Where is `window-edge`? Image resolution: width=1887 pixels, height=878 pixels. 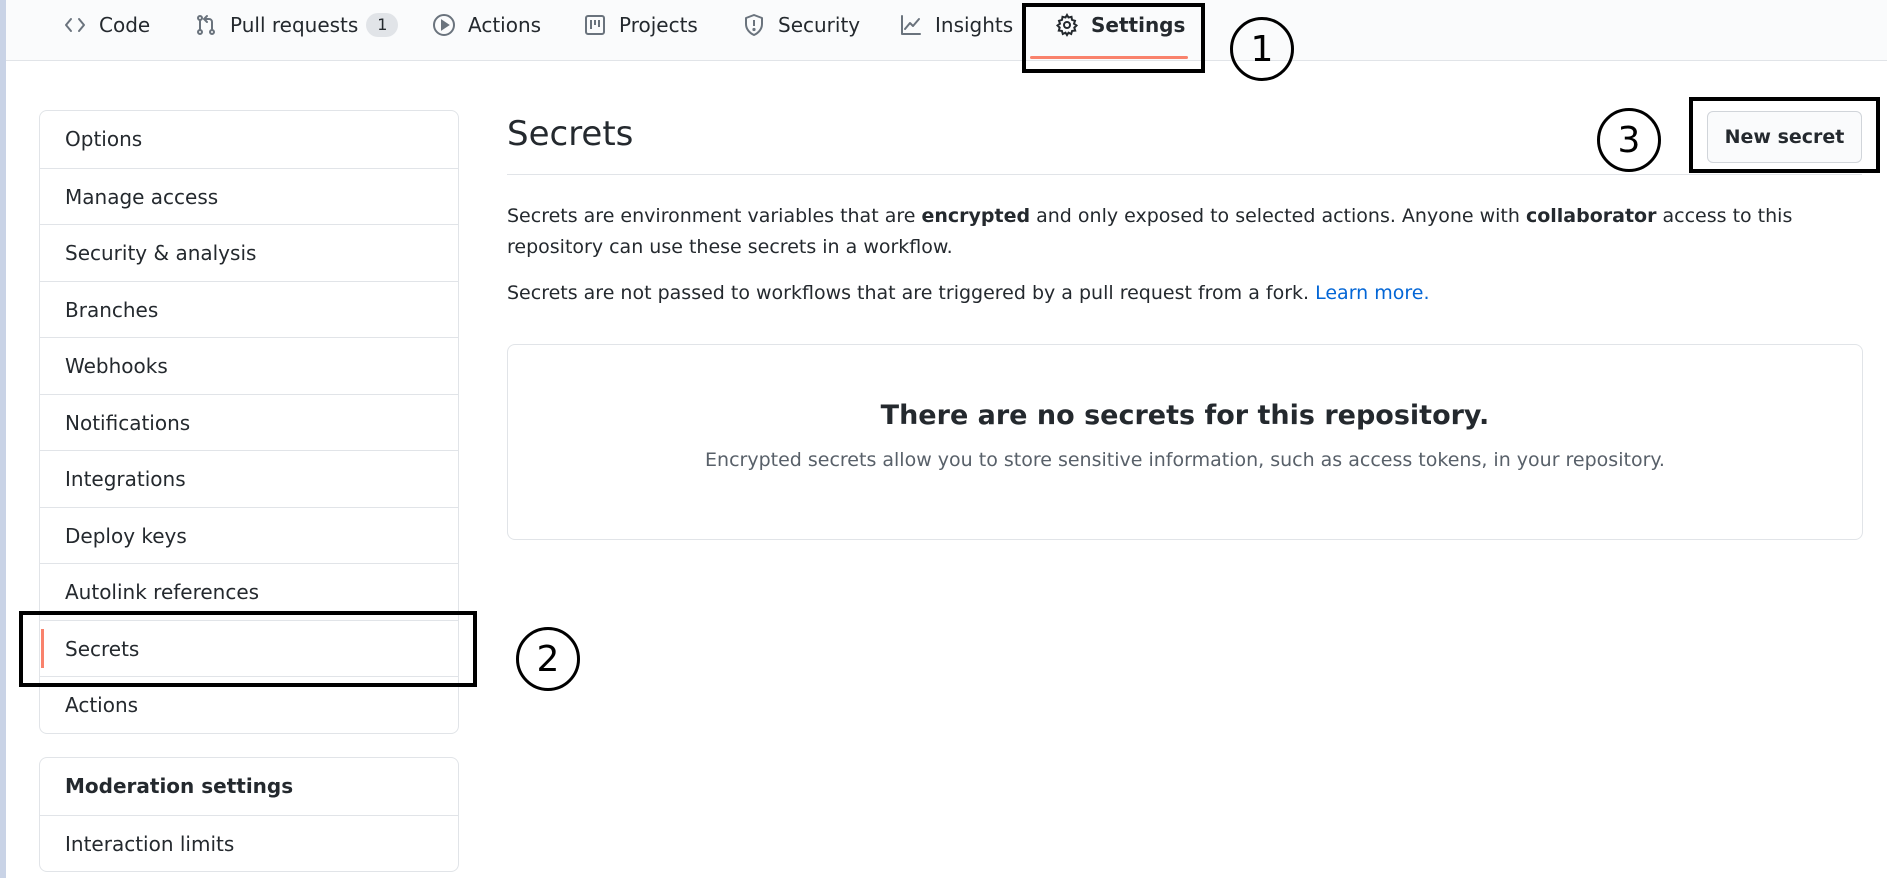
window-edge is located at coordinates (3, 439).